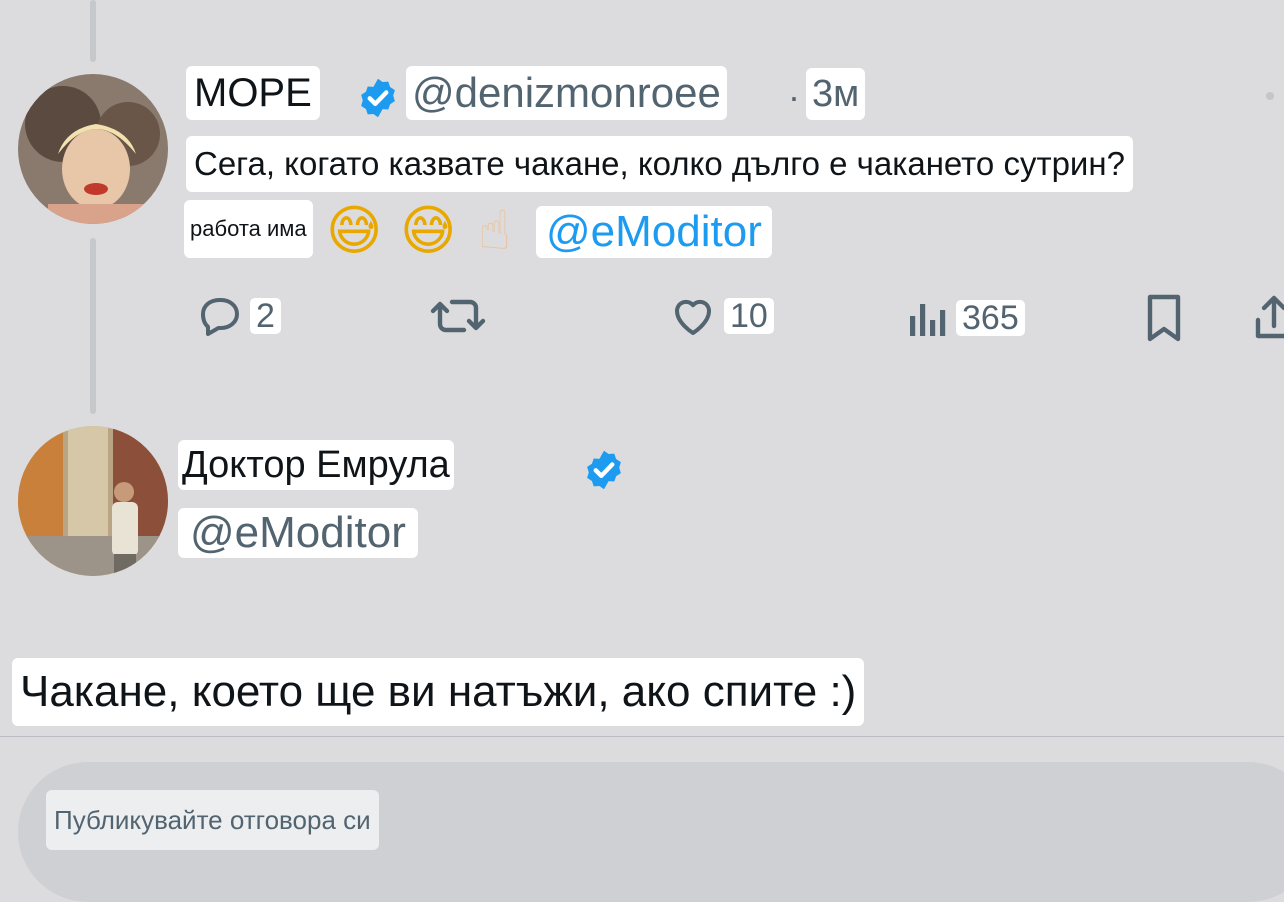 The image size is (1284, 902). I want to click on post-mention-link: @eModitor, so click(654, 232).